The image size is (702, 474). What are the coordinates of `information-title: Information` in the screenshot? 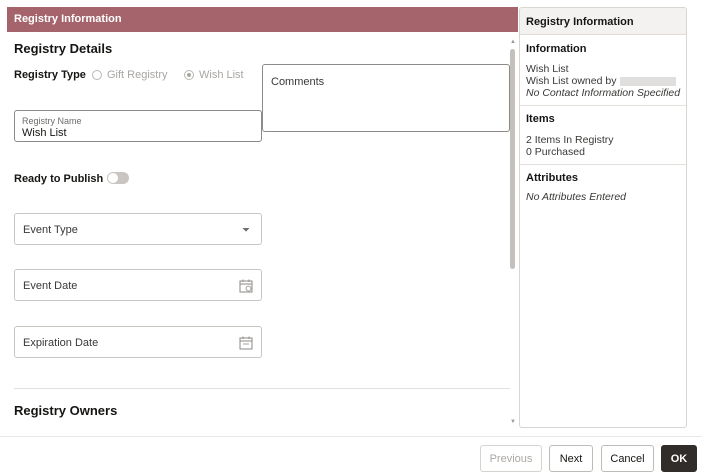 It's located at (556, 49).